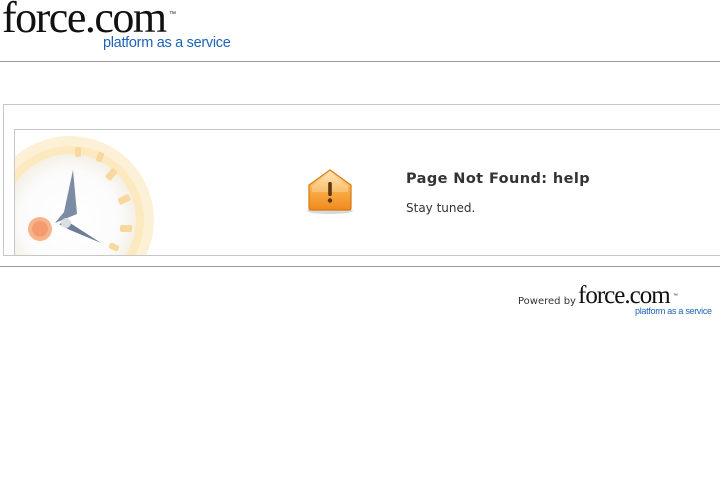 The height and width of the screenshot is (480, 720). Describe the element at coordinates (172, 14) in the screenshot. I see `logo-trademark: ™` at that location.